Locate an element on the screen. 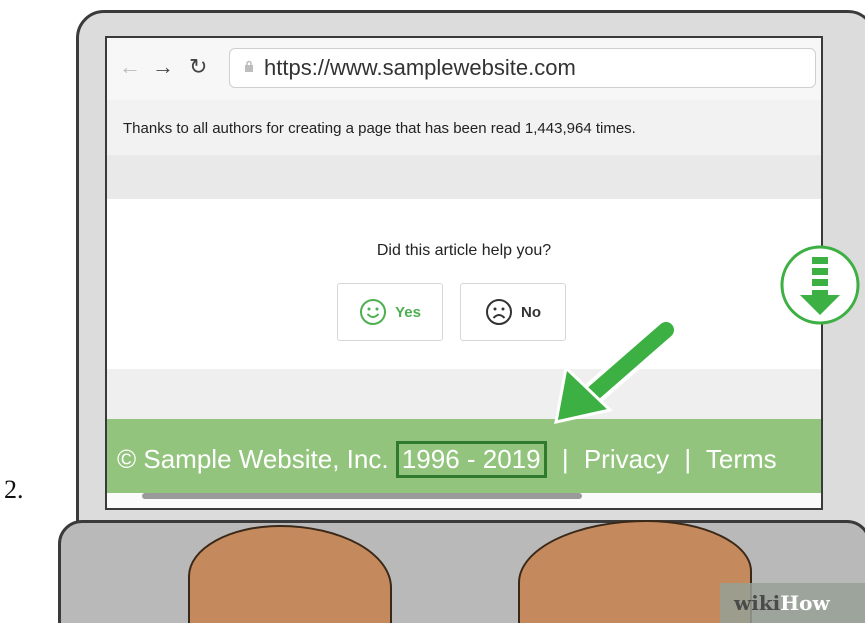 The width and height of the screenshot is (865, 623). no-label: No is located at coordinates (531, 312).